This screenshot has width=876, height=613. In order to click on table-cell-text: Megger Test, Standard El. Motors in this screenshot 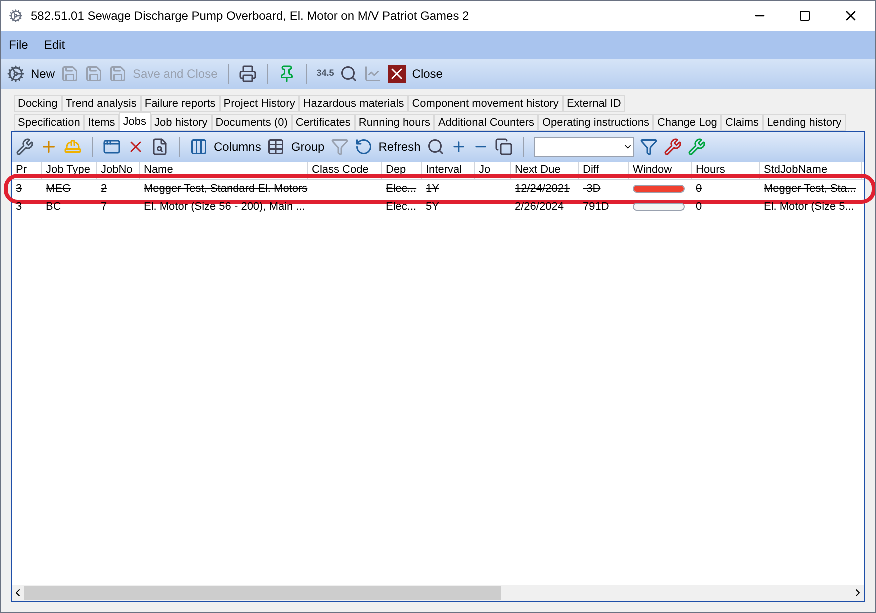, I will do `click(226, 189)`.